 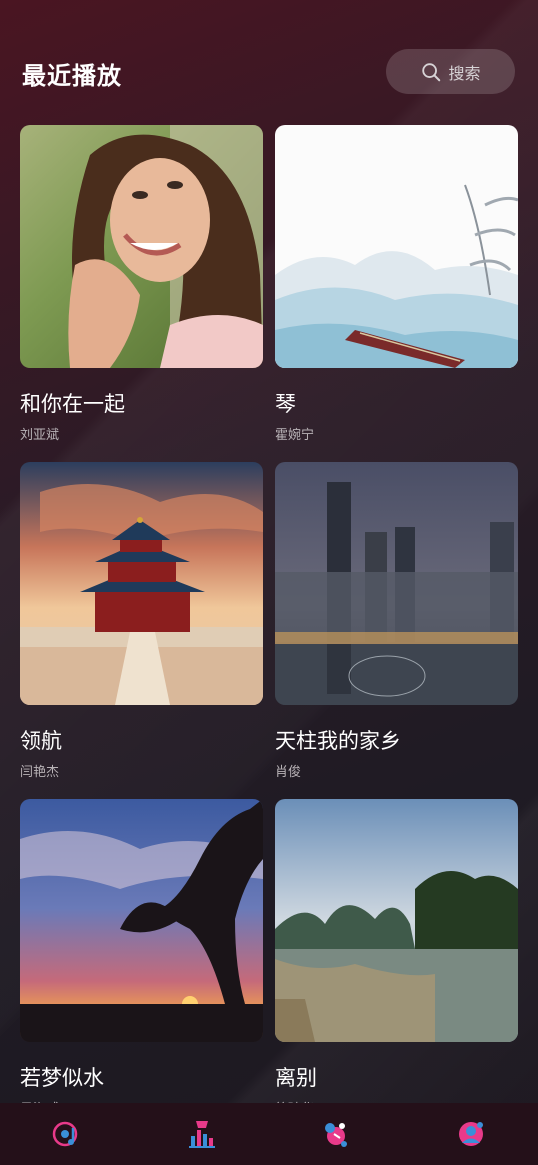 I want to click on search-icon, so click(x=431, y=71).